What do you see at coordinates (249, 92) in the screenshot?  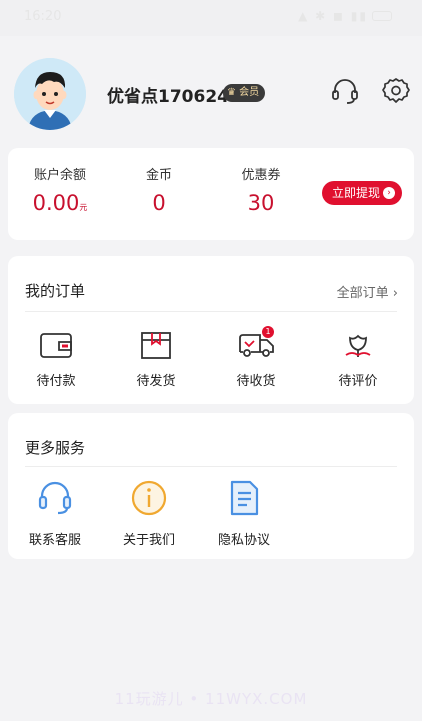 I see `vip-label: 会员` at bounding box center [249, 92].